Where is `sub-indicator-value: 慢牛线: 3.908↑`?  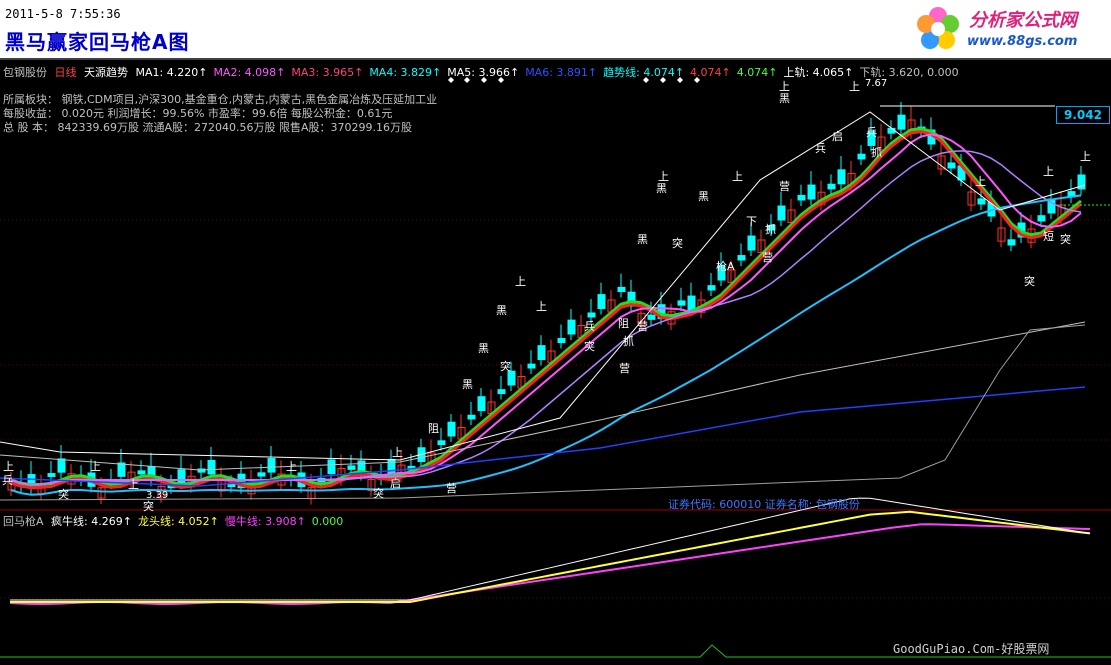 sub-indicator-value: 慢牛线: 3.908↑ is located at coordinates (265, 521).